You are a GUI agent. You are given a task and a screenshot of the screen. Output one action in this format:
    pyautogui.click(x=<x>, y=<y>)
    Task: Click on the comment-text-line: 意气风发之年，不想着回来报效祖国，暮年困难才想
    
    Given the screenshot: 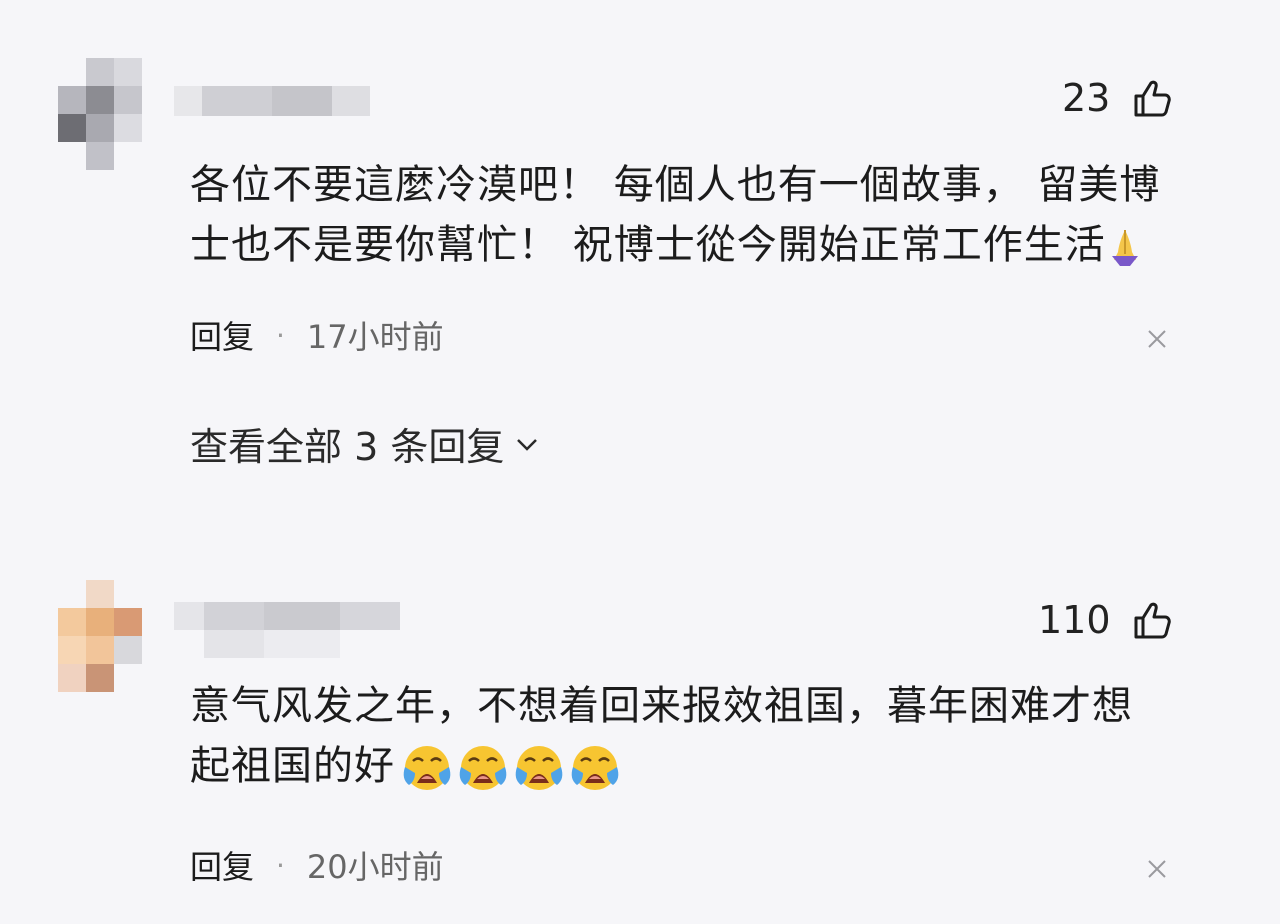 What is the action you would take?
    pyautogui.click(x=661, y=706)
    